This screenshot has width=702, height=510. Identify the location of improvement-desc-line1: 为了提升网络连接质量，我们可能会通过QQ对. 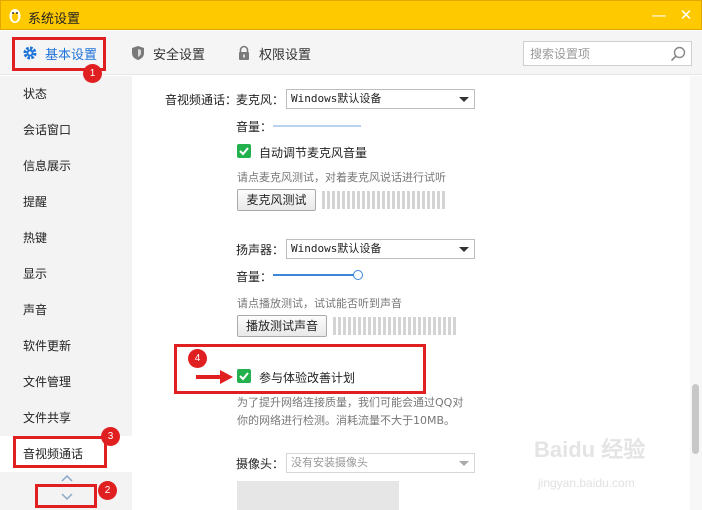
(350, 402).